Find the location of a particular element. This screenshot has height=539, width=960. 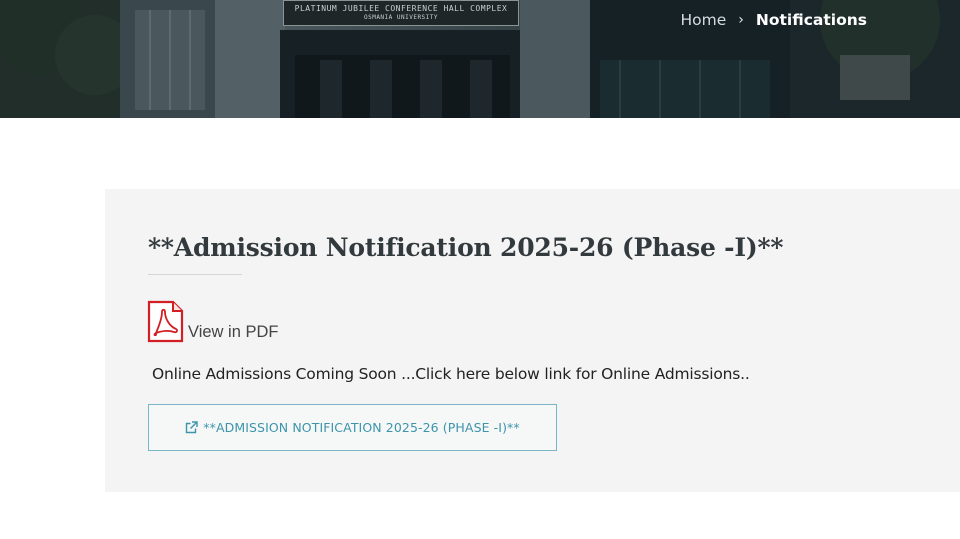

title-divider is located at coordinates (195, 274).